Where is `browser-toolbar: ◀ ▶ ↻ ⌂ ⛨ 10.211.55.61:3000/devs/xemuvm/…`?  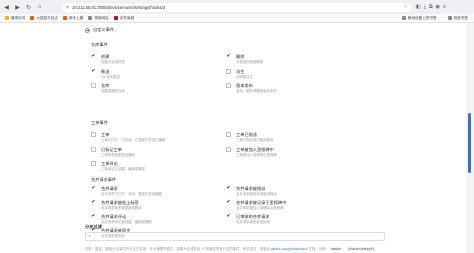
browser-toolbar: ◀ ▶ ↻ ⌂ ⛨ 10.211.55.61:3000/devs/xemuvm/… is located at coordinates (237, 7).